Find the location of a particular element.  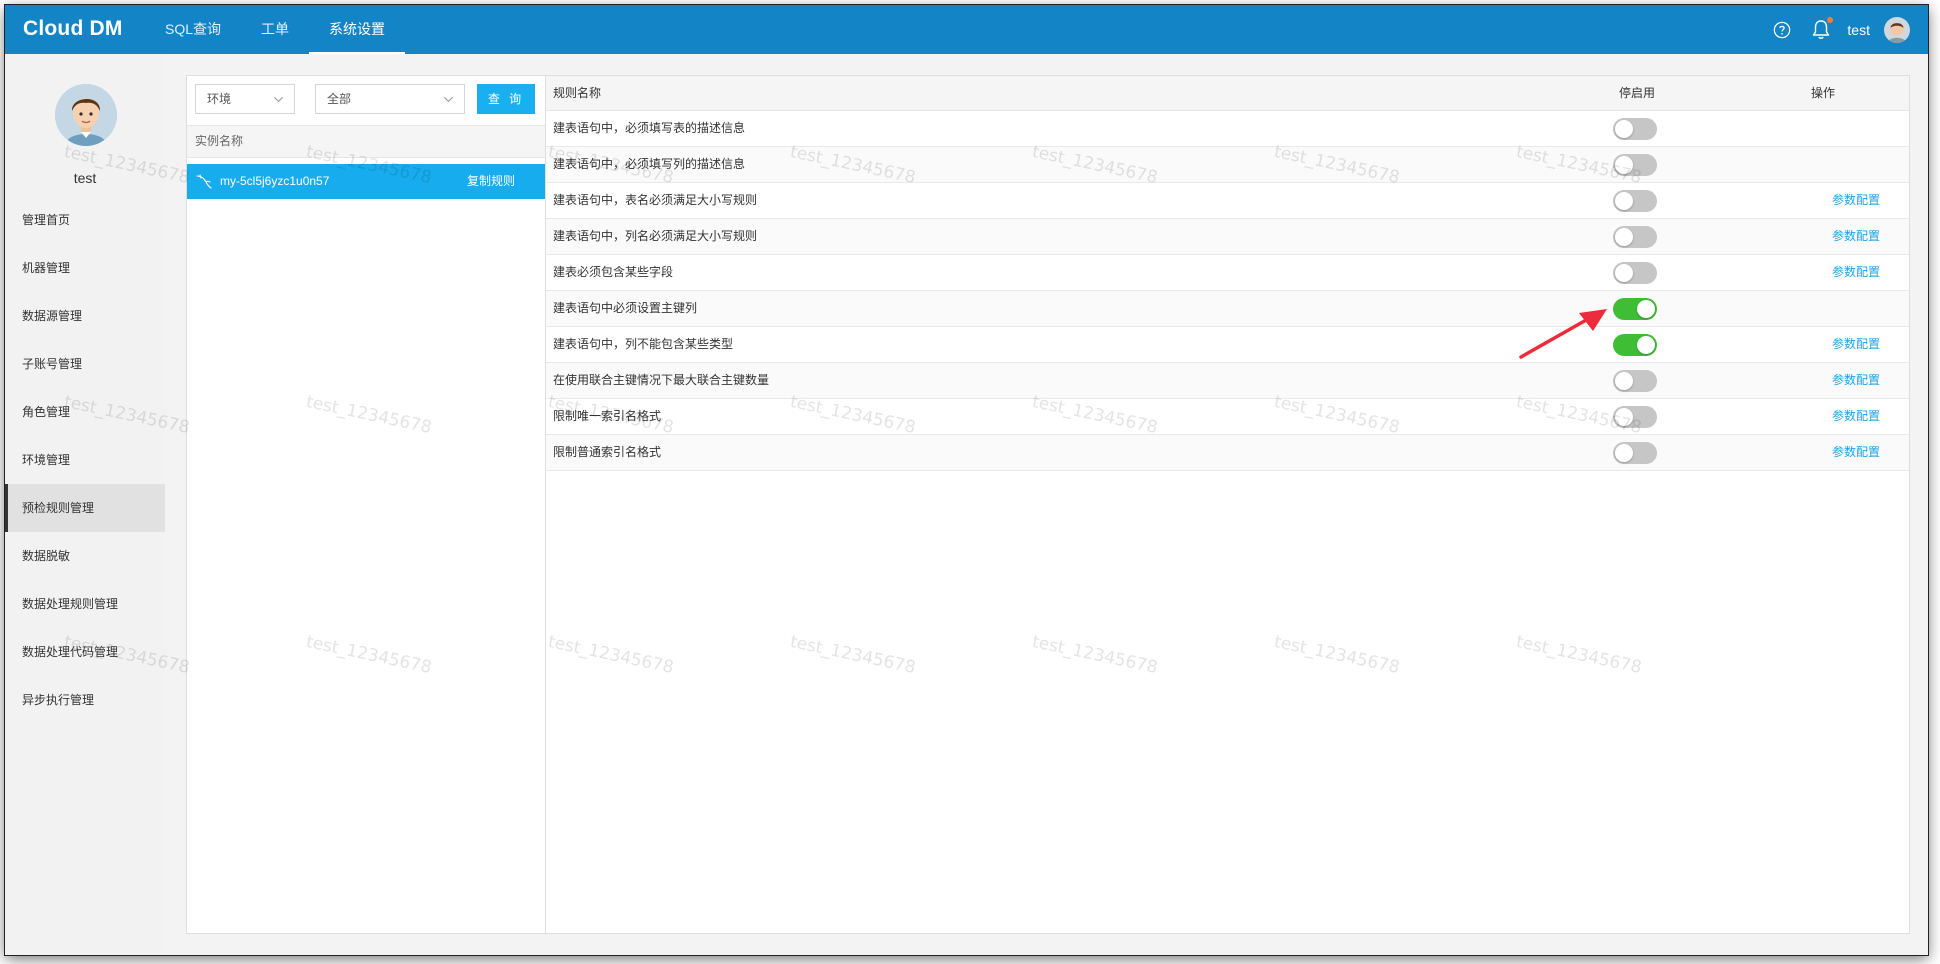

scope-select: 全部 is located at coordinates (390, 99).